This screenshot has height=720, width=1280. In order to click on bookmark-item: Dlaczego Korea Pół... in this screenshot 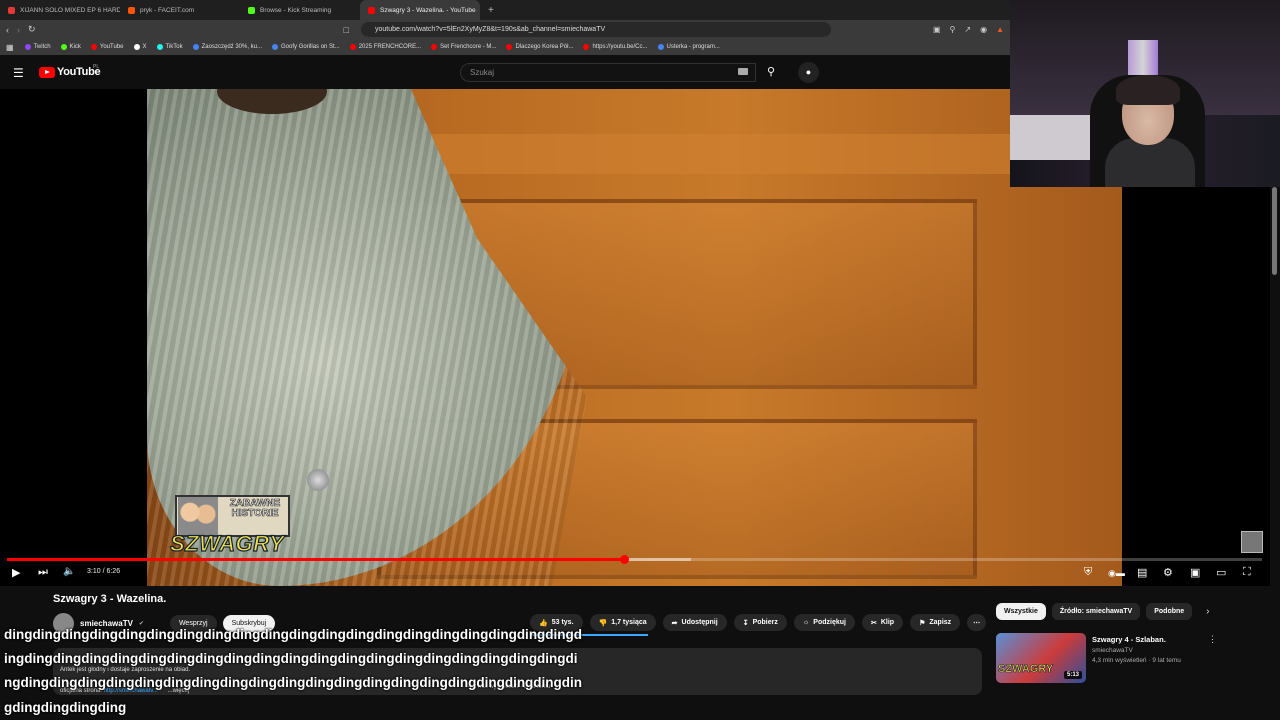, I will do `click(539, 47)`.